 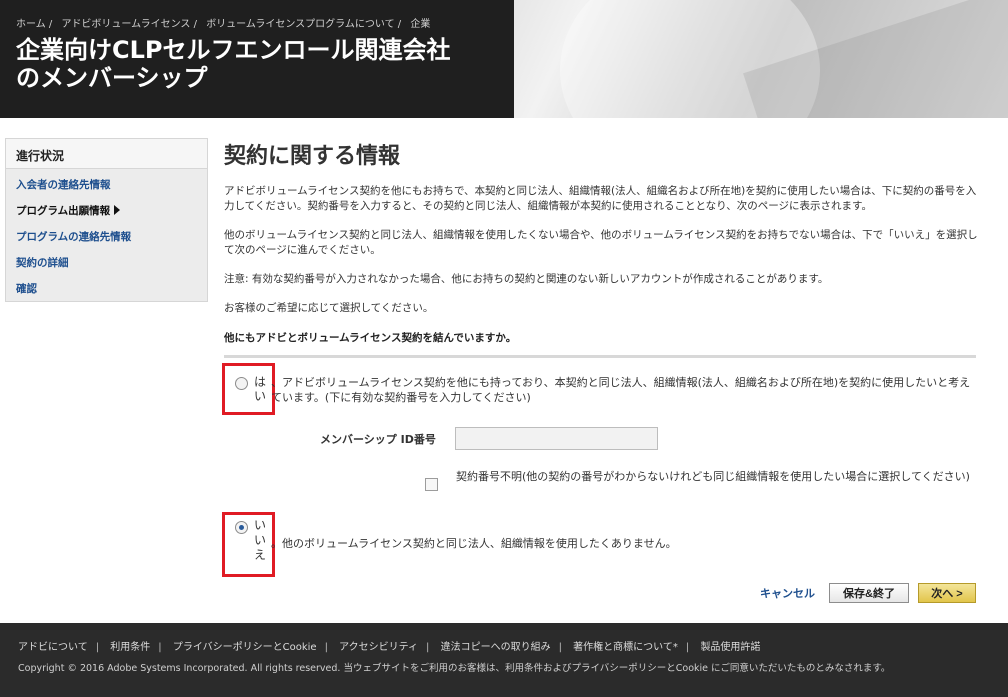 What do you see at coordinates (625, 647) in the screenshot?
I see `footer-link-trademarks: 著作権と商標について*` at bounding box center [625, 647].